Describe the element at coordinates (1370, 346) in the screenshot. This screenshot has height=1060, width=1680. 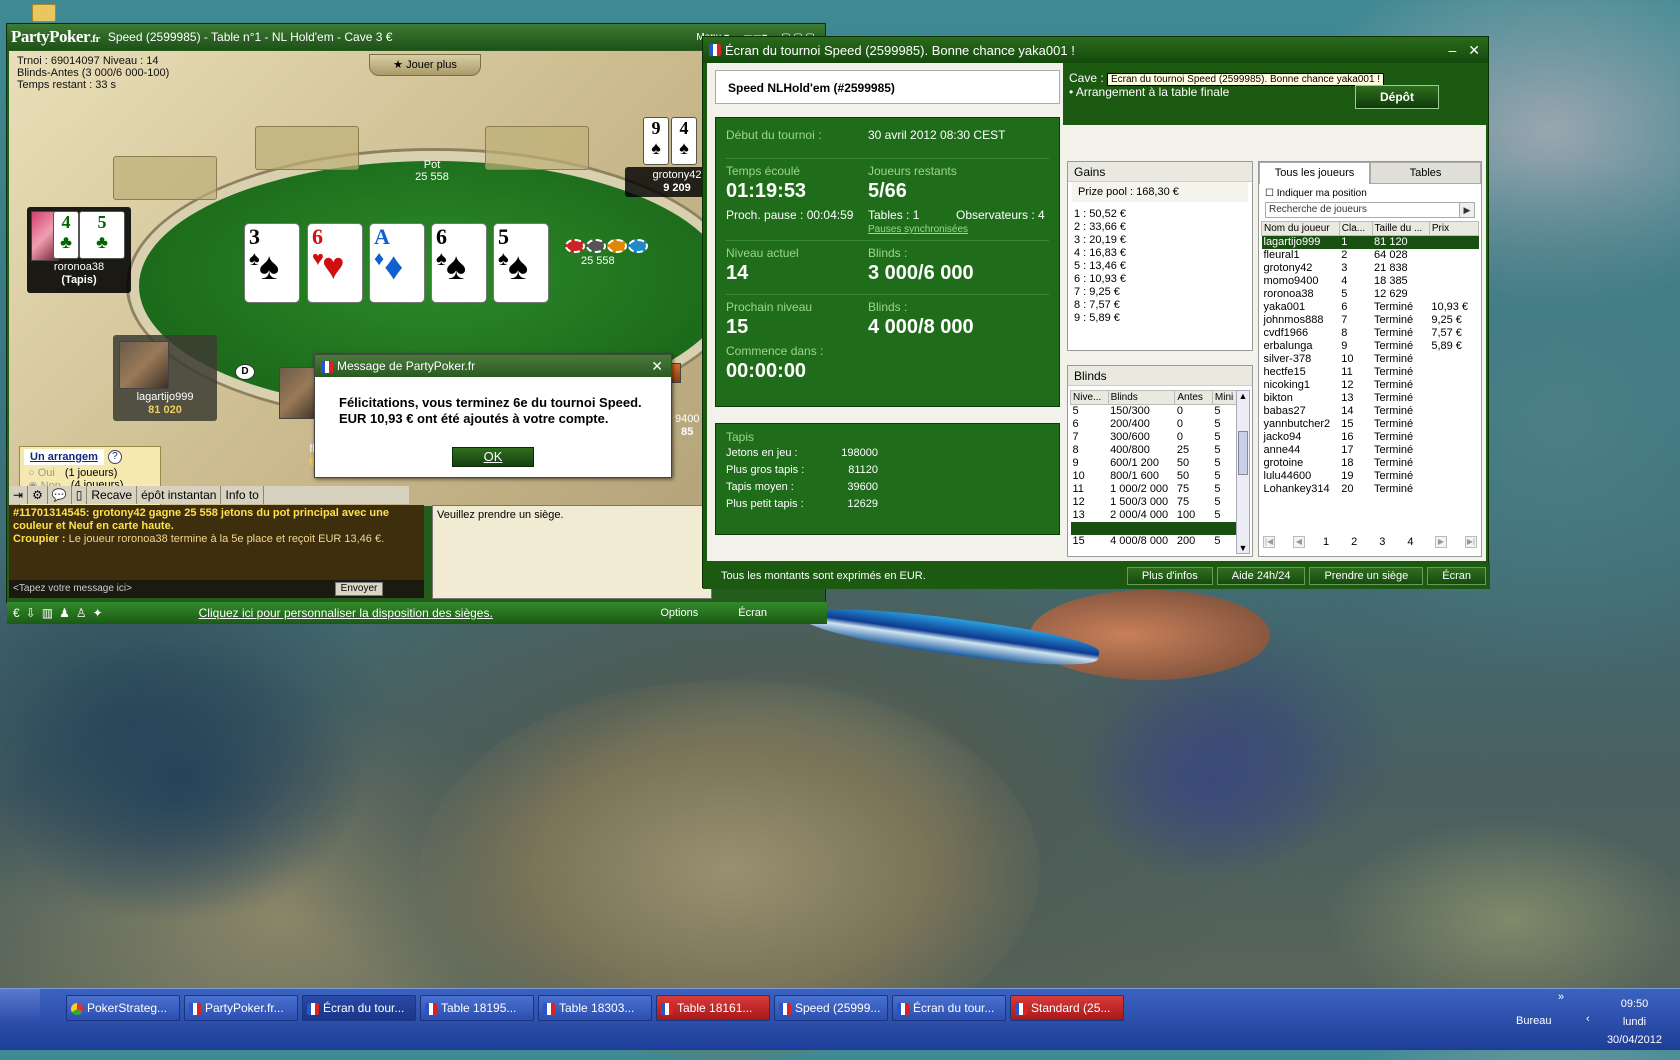
I see `player-row: erbalunga 9 Terminé 5,89 €` at that location.